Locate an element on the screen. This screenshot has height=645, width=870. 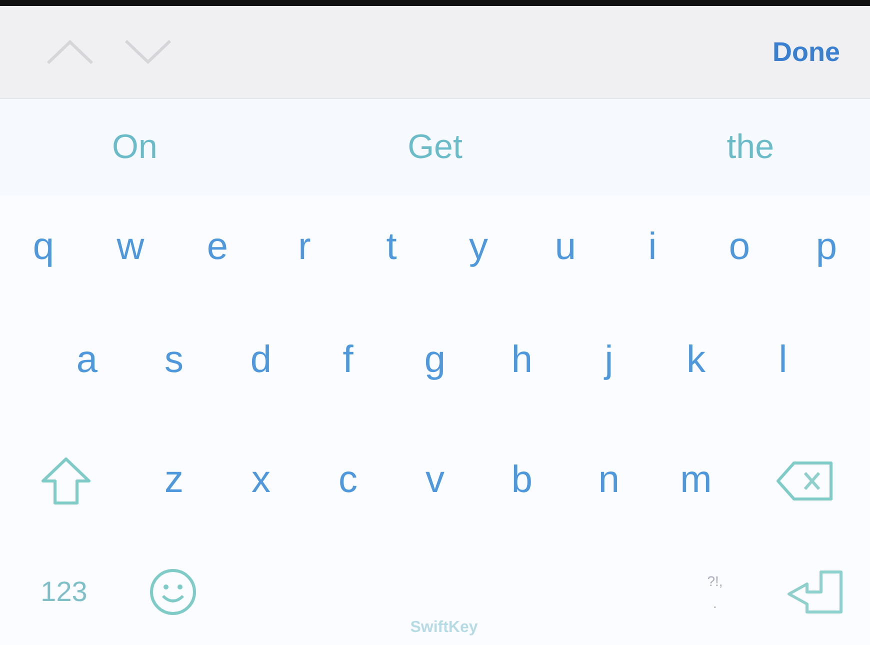
suggestion: the is located at coordinates (750, 147).